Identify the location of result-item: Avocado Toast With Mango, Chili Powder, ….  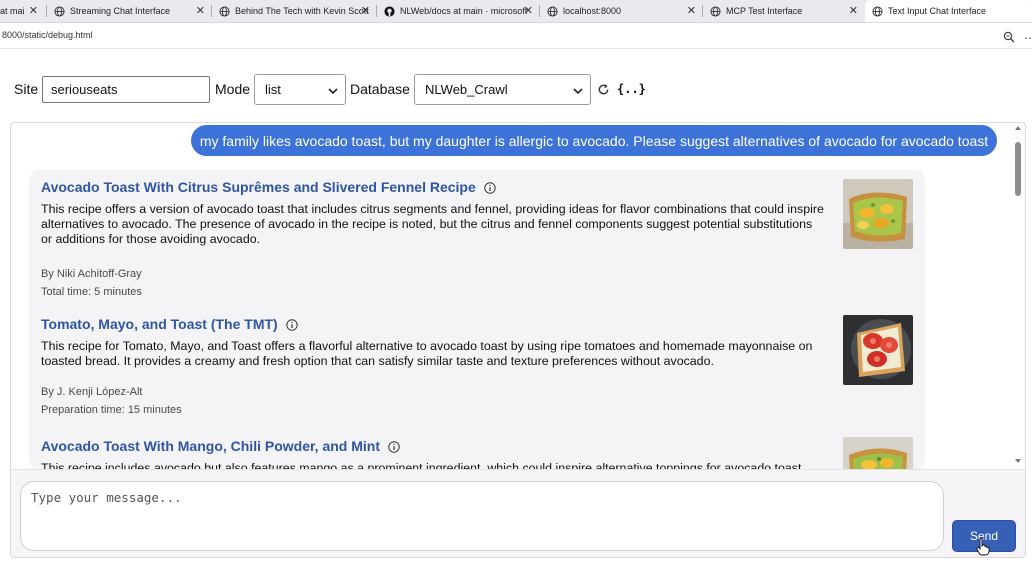
(477, 453).